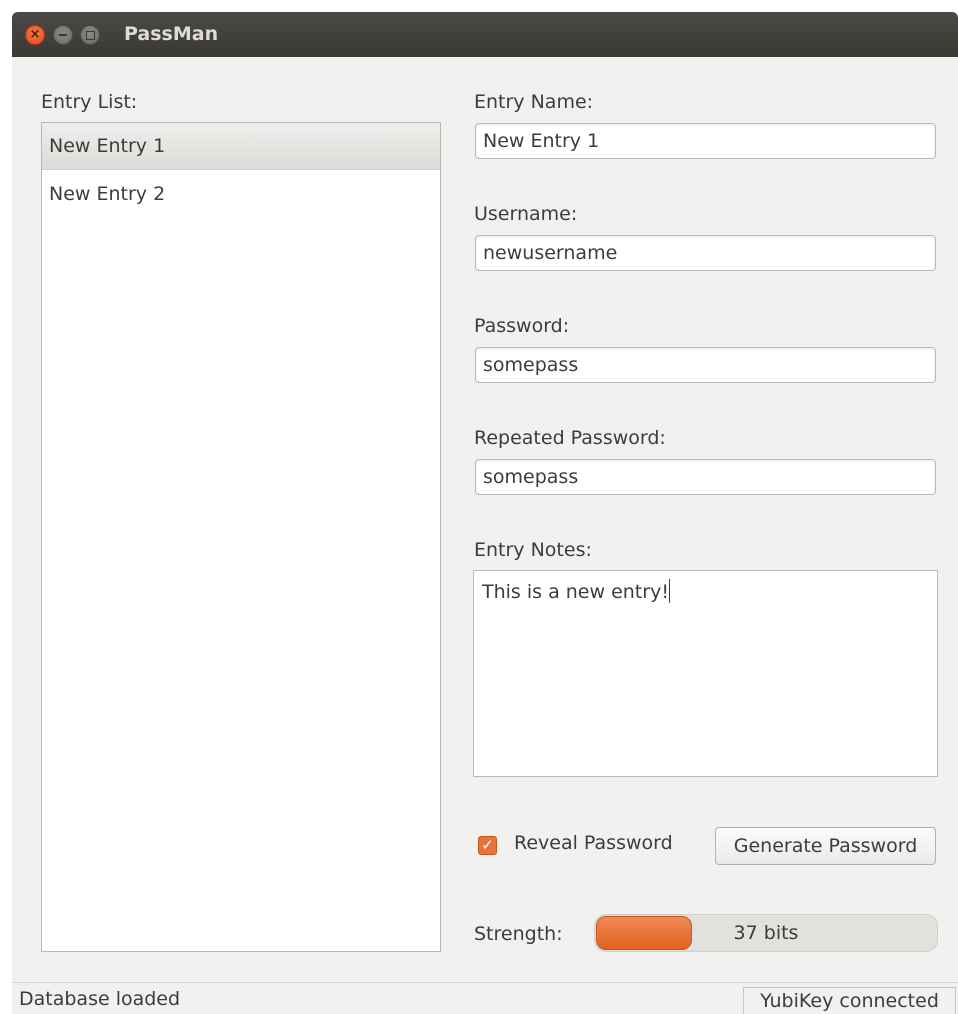 This screenshot has width=958, height=1014. I want to click on minimize-window-icon, so click(63, 35).